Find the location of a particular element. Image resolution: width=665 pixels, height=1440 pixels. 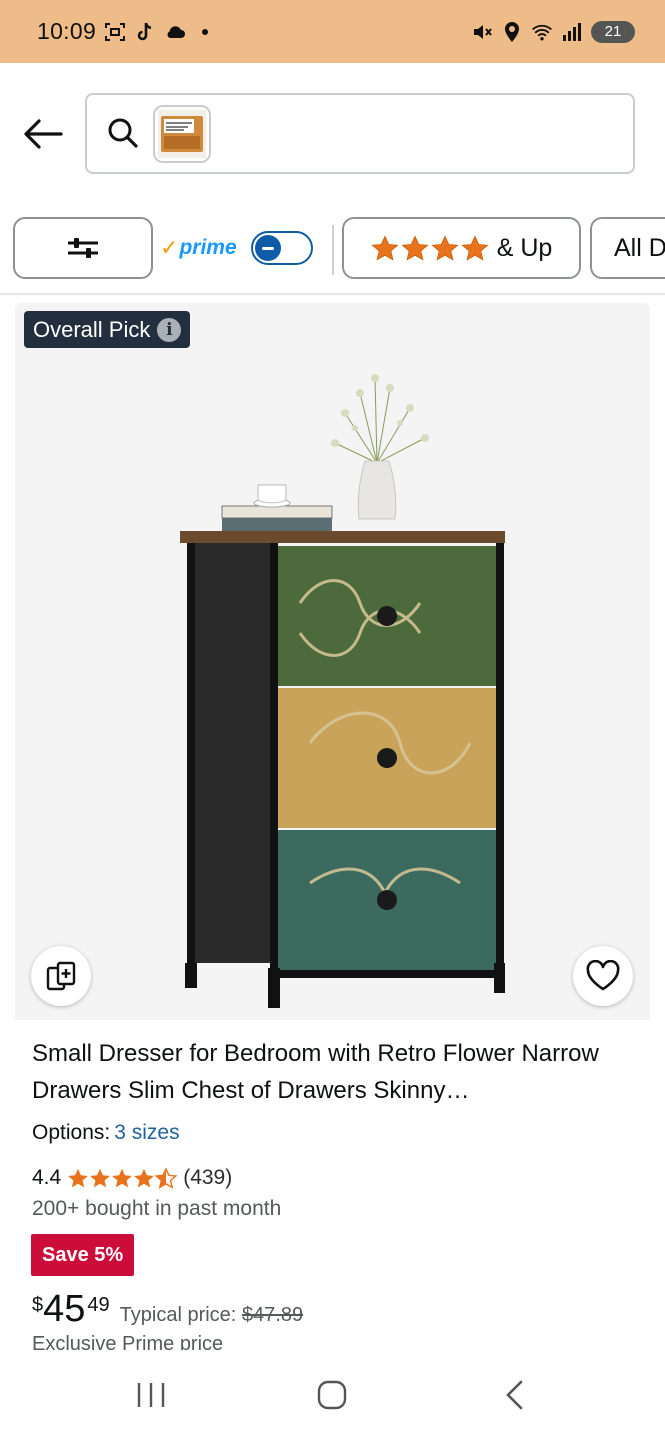

heart-icon is located at coordinates (603, 975).